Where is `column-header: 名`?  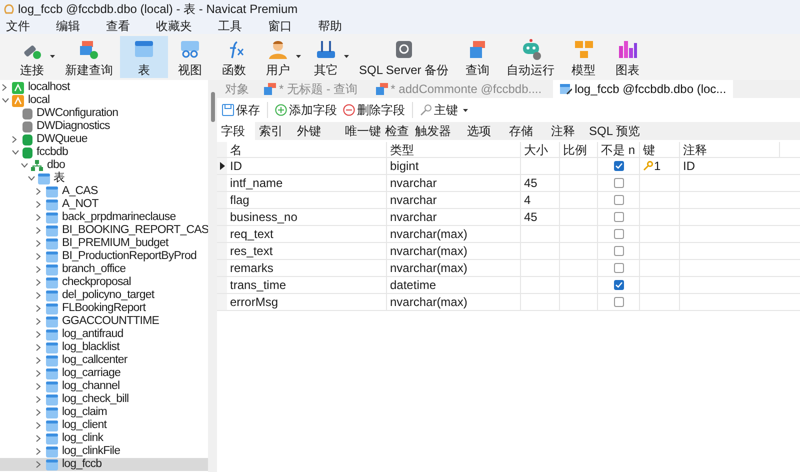
column-header: 名 is located at coordinates (307, 149).